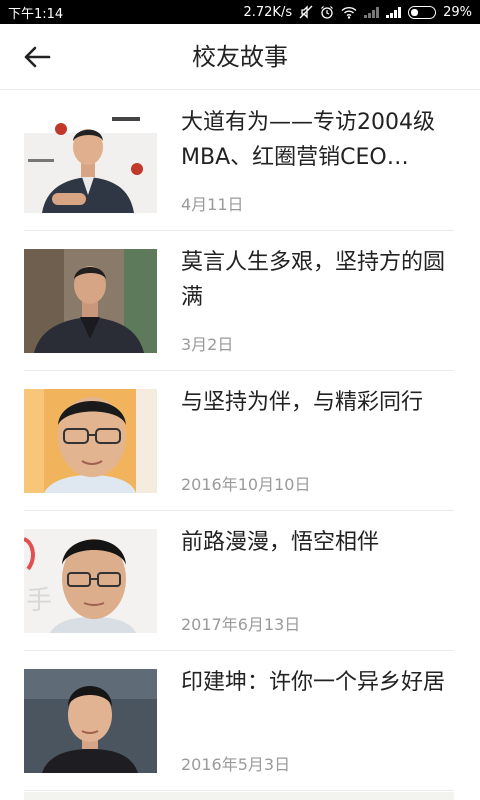  Describe the element at coordinates (457, 12) in the screenshot. I see `battery-percent: 29%` at that location.